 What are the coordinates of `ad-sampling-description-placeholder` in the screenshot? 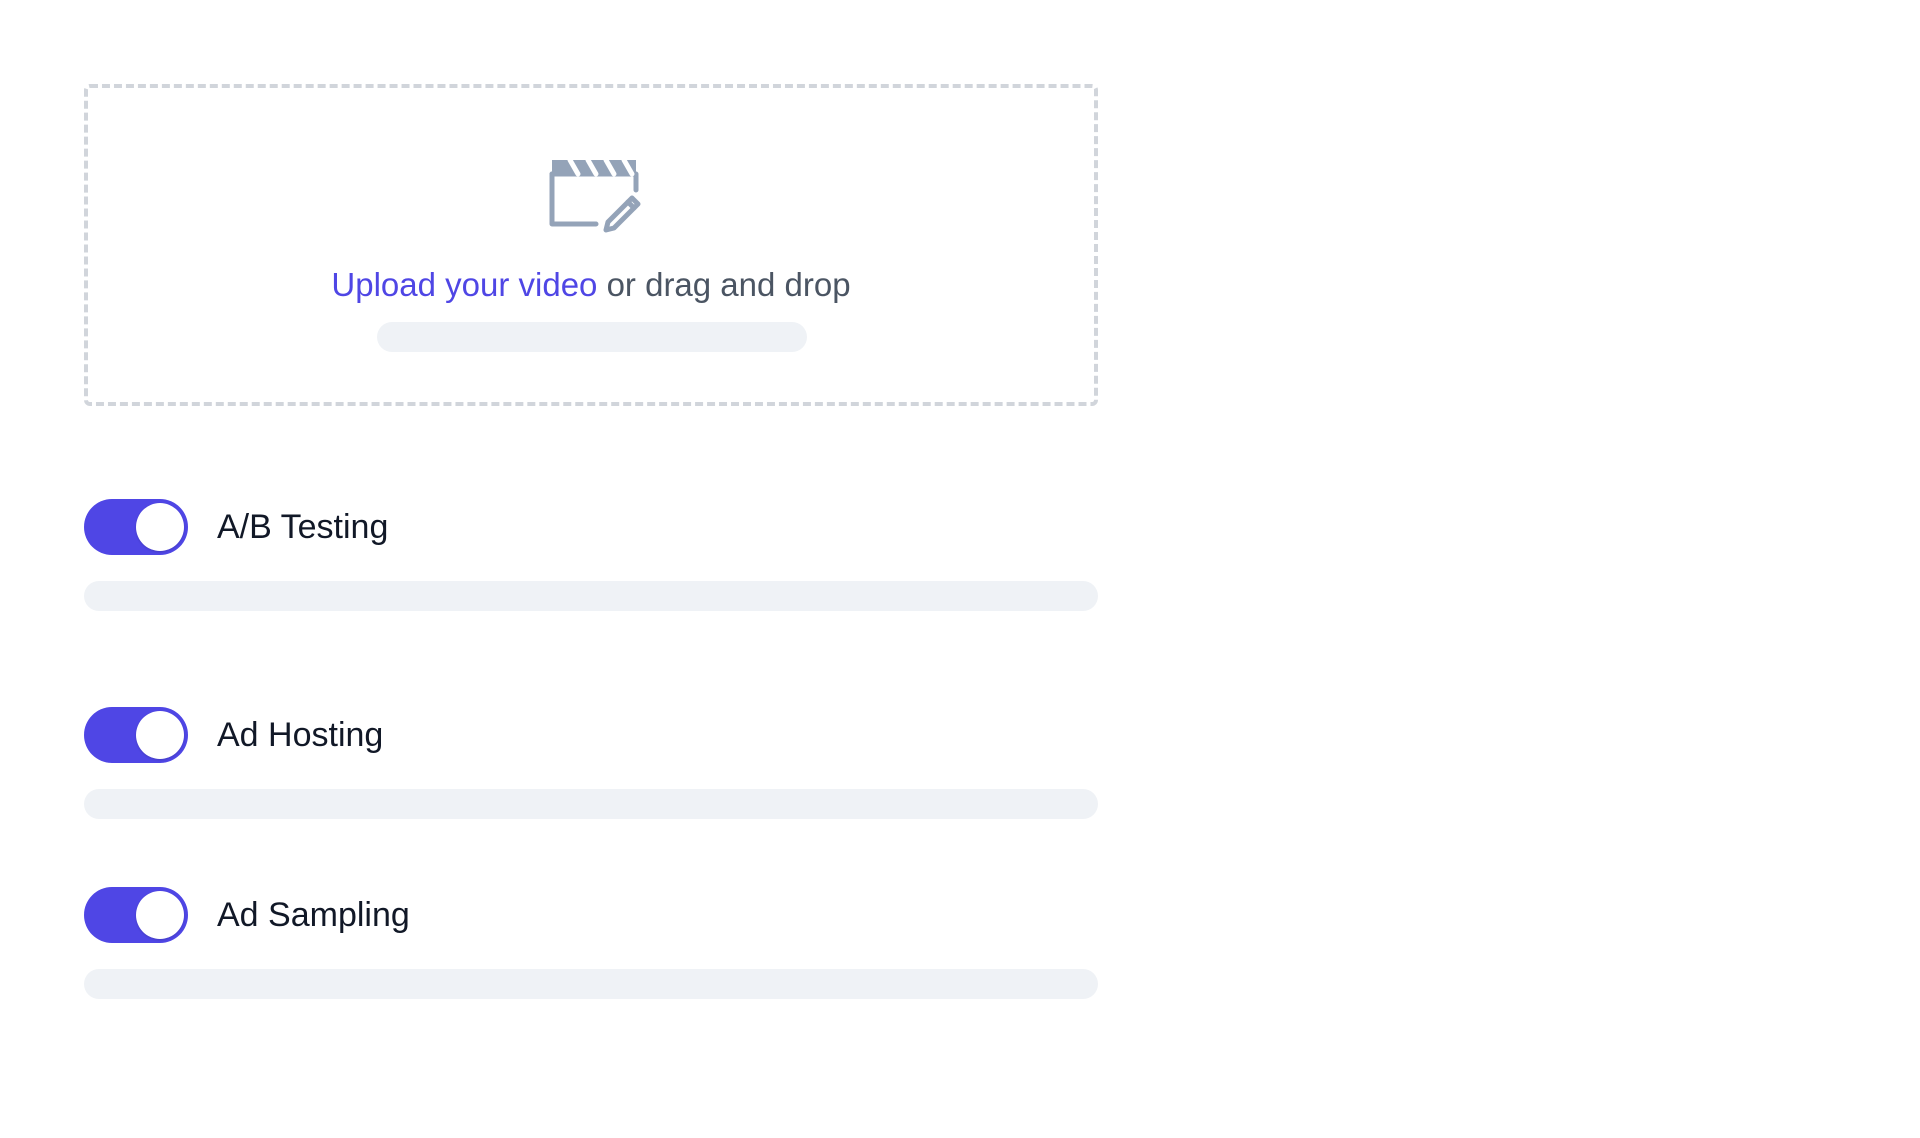 It's located at (591, 984).